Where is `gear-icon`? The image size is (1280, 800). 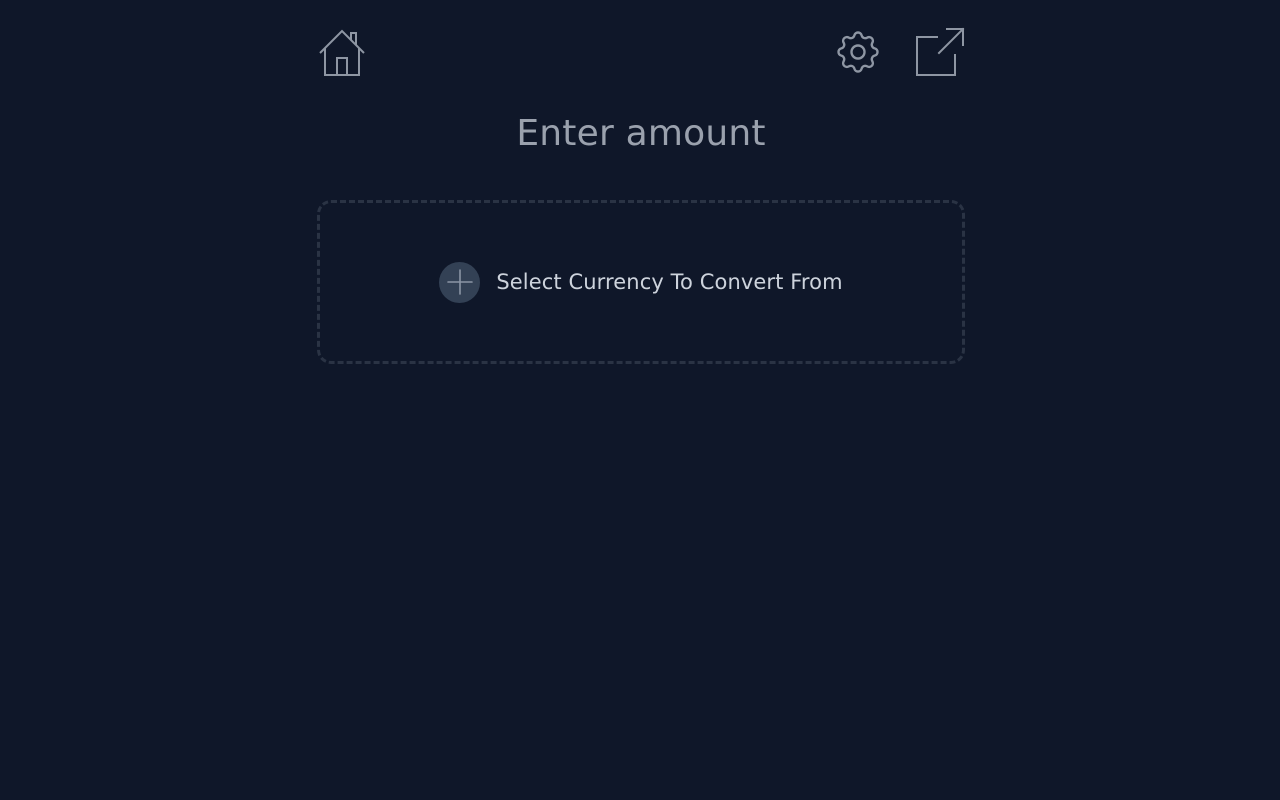
gear-icon is located at coordinates (858, 52).